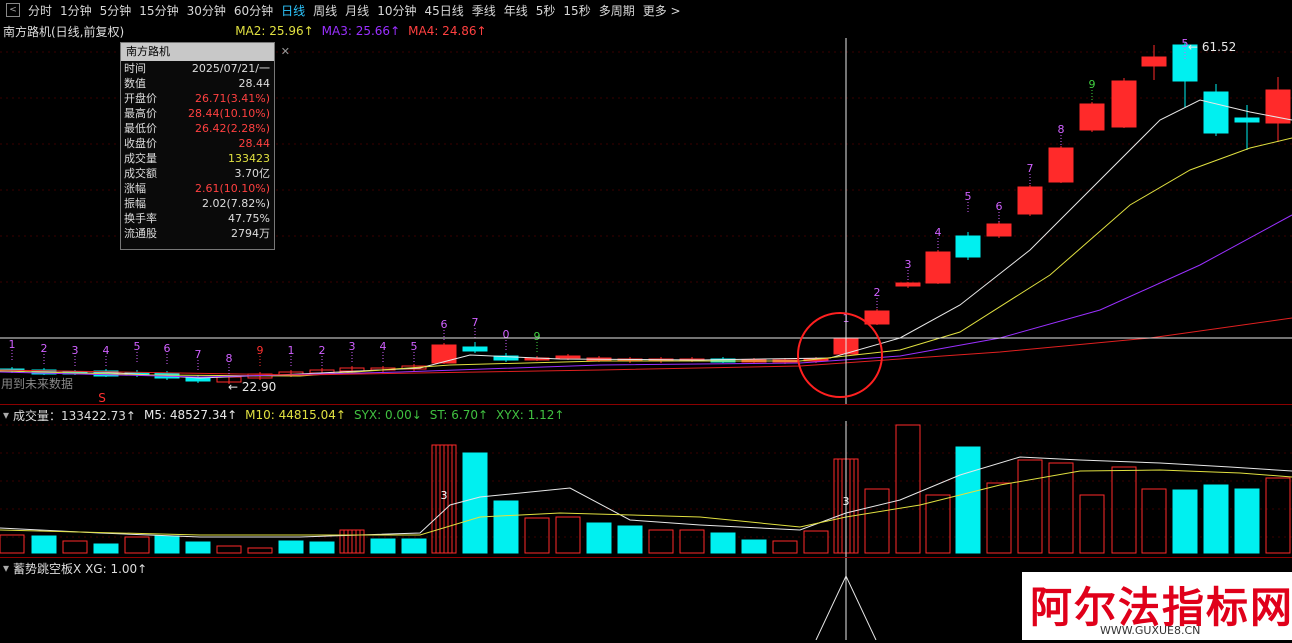 The image size is (1292, 643). What do you see at coordinates (293, 10) in the screenshot?
I see `period-tab: 日线` at bounding box center [293, 10].